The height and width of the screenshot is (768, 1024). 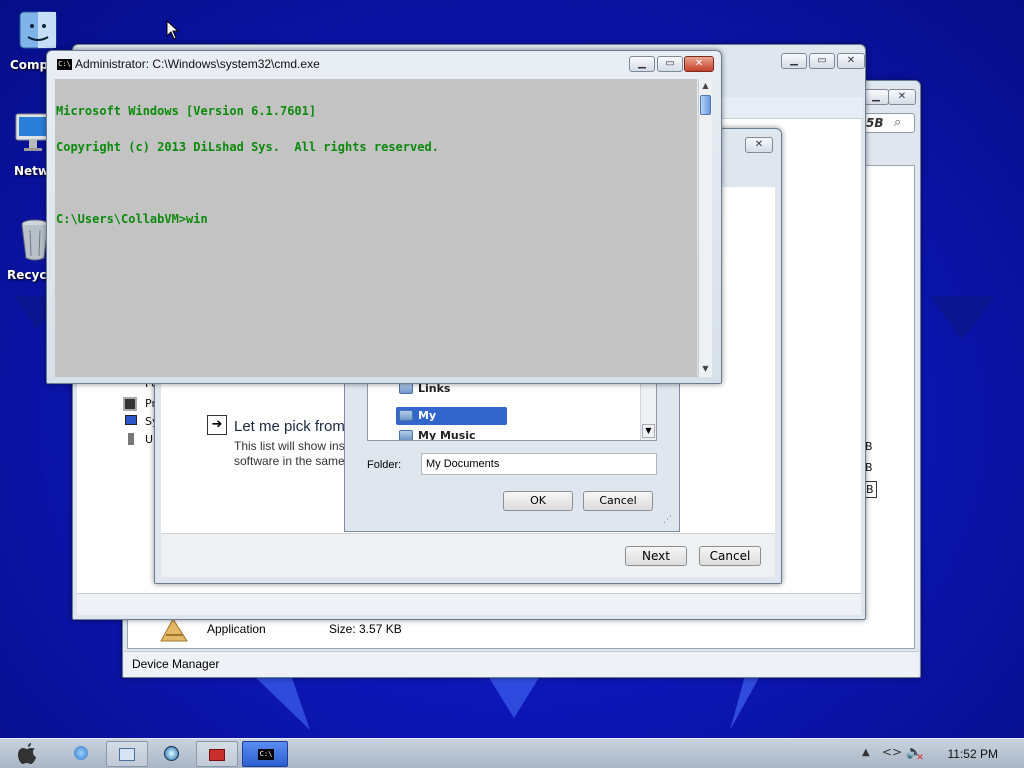 I want to click on apple-logo-icon, so click(x=27, y=753).